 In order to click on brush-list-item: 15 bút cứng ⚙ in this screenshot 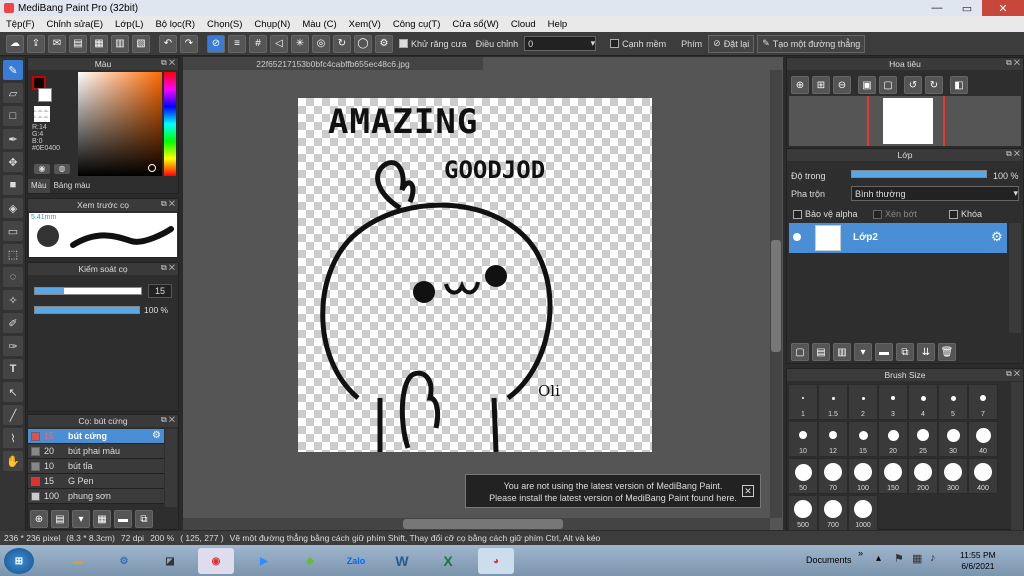, I will do `click(96, 436)`.